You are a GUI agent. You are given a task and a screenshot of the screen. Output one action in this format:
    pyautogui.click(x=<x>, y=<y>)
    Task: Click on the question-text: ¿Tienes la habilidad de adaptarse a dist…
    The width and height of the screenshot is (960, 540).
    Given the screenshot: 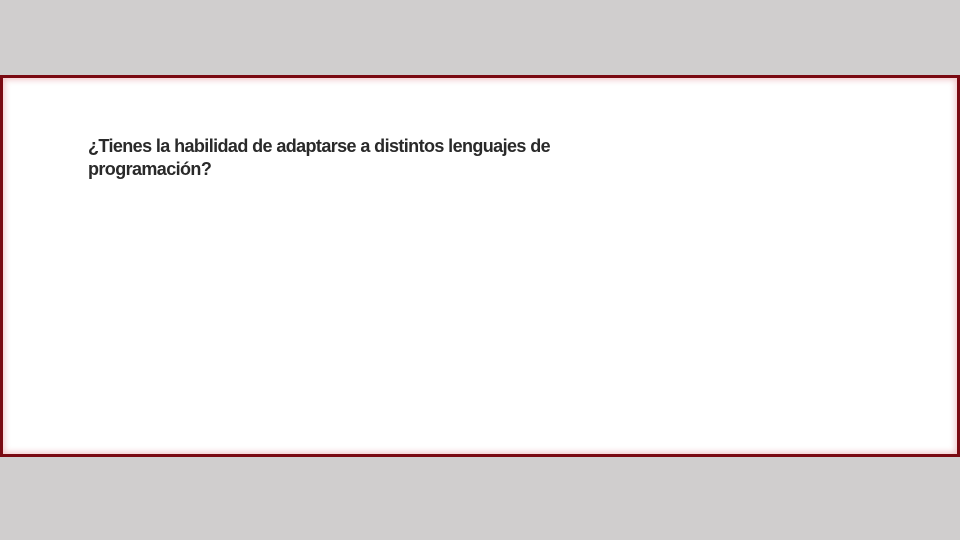 What is the action you would take?
    pyautogui.click(x=319, y=157)
    